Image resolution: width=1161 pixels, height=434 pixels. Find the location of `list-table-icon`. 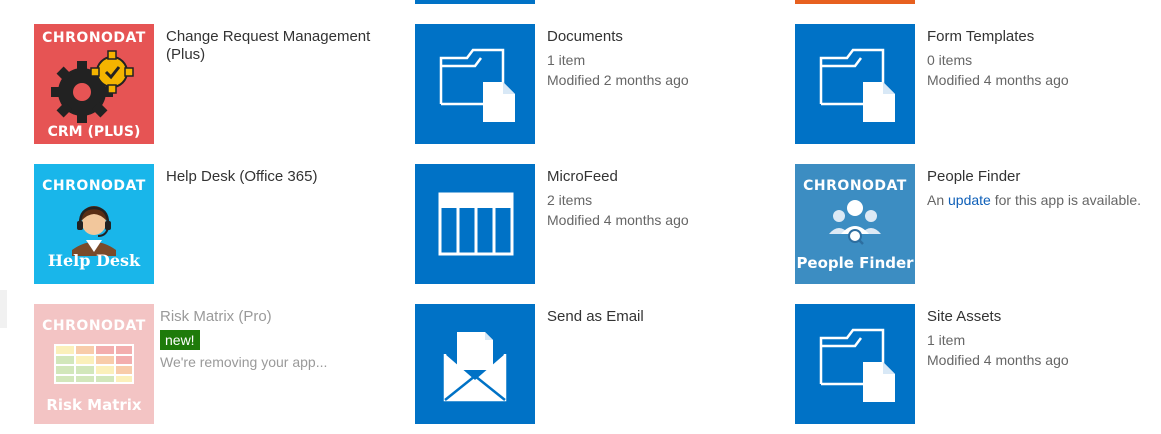

list-table-icon is located at coordinates (476, 224).